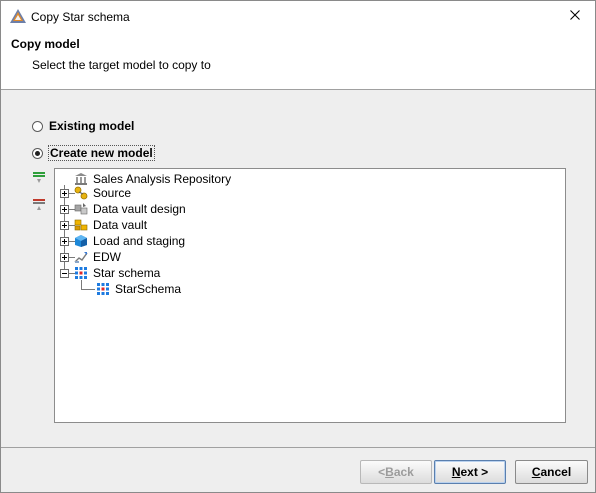 The height and width of the screenshot is (493, 596). Describe the element at coordinates (148, 289) in the screenshot. I see `tree-item-label: StarSchema` at that location.